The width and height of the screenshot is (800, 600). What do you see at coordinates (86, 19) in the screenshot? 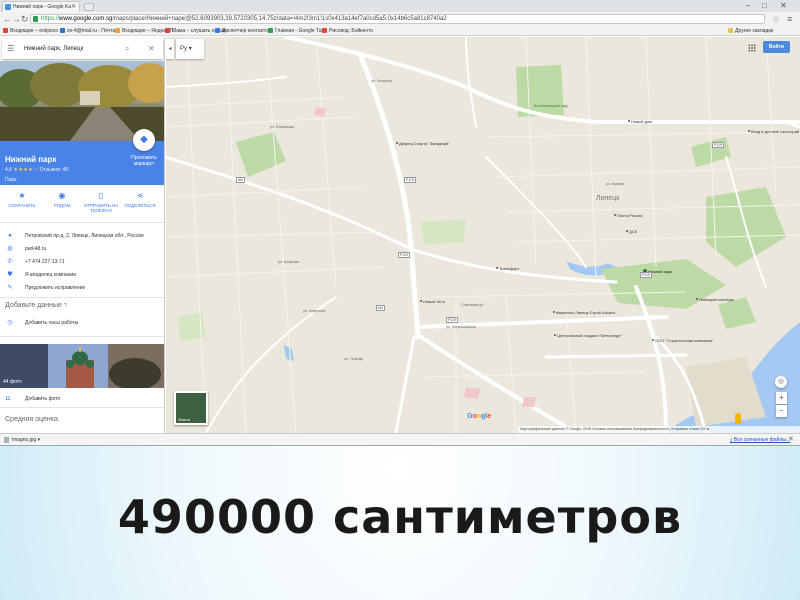
I see `address-host: www.google.com.sg` at bounding box center [86, 19].